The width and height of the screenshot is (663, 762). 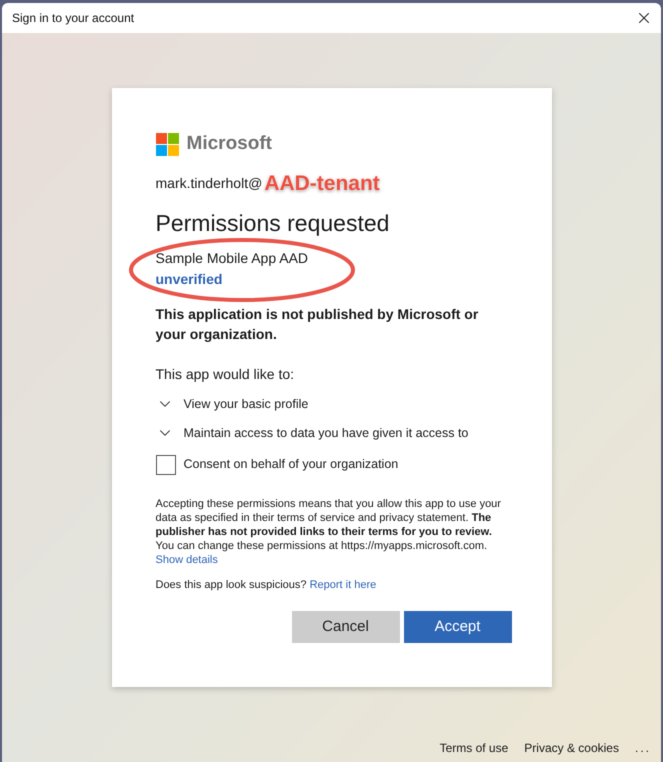 I want to click on report-link: Report it here, so click(x=343, y=584).